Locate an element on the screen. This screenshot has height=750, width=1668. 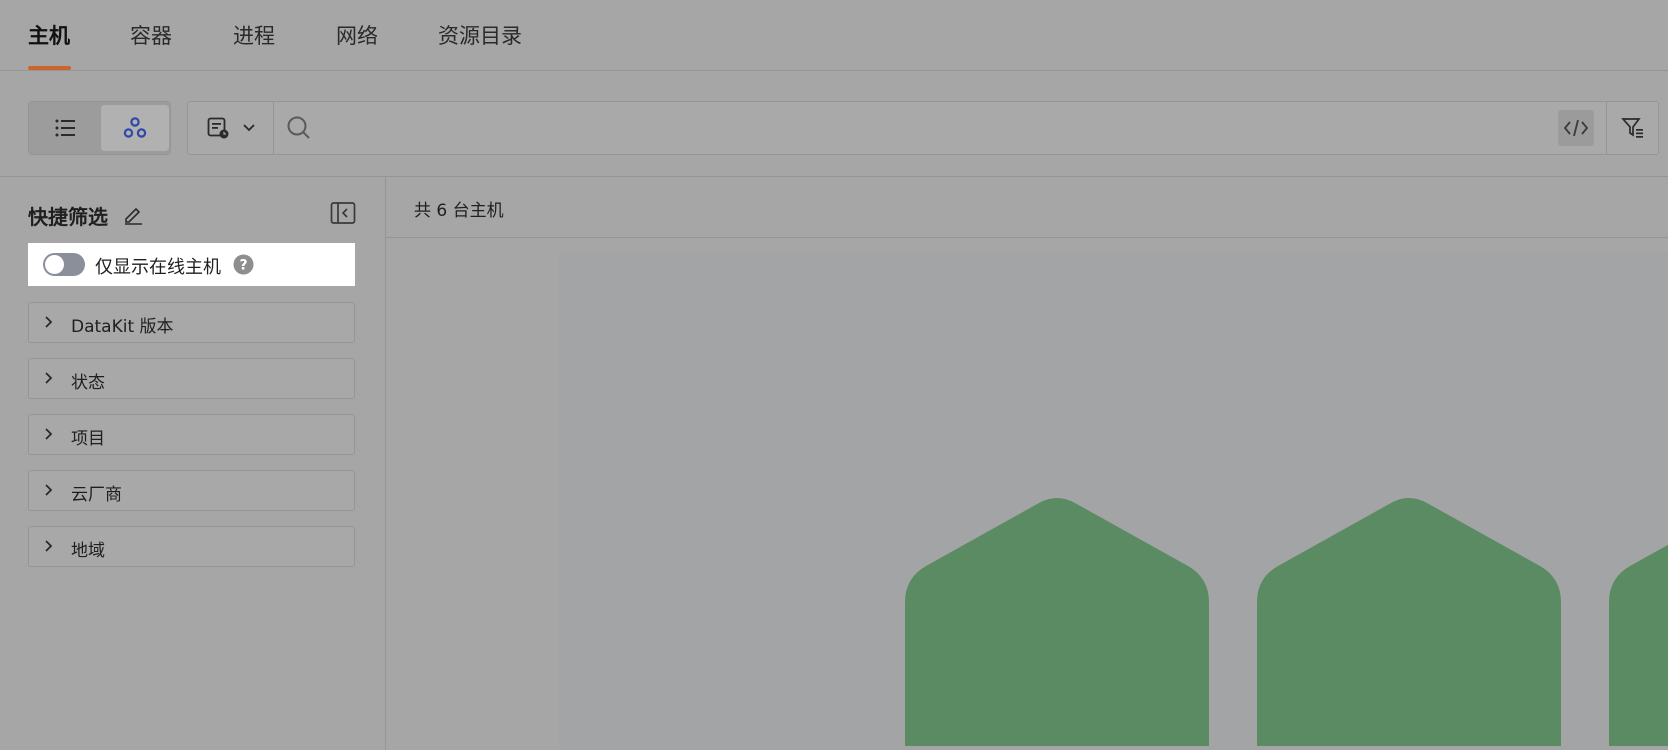
query-type-dropdown is located at coordinates (231, 128).